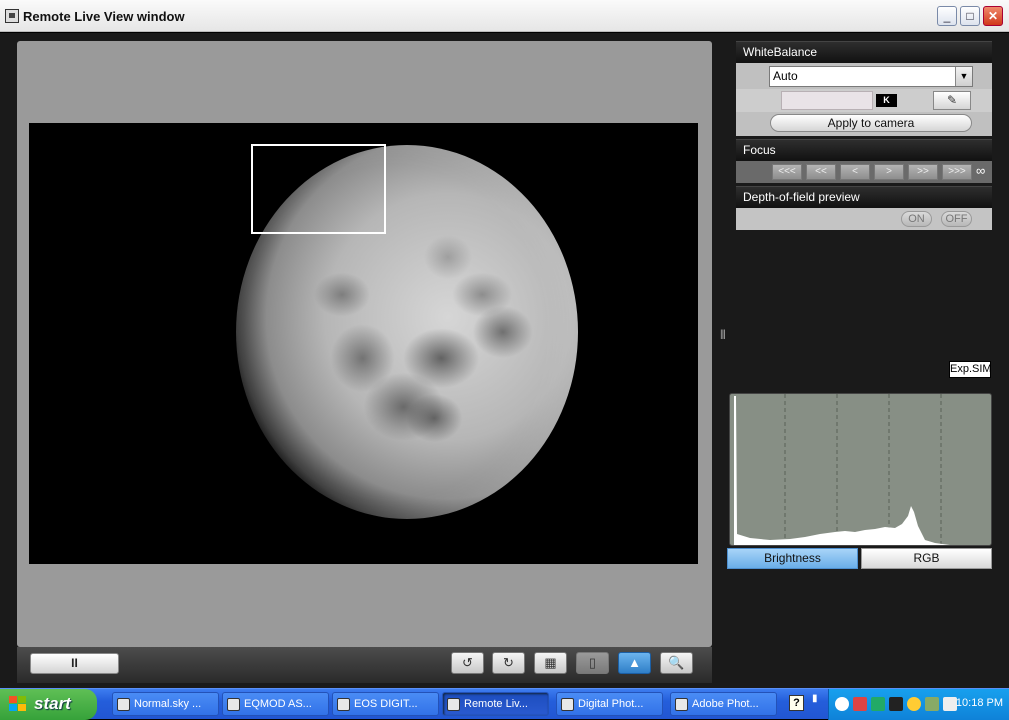  I want to click on image-view-button: ▲, so click(634, 663).